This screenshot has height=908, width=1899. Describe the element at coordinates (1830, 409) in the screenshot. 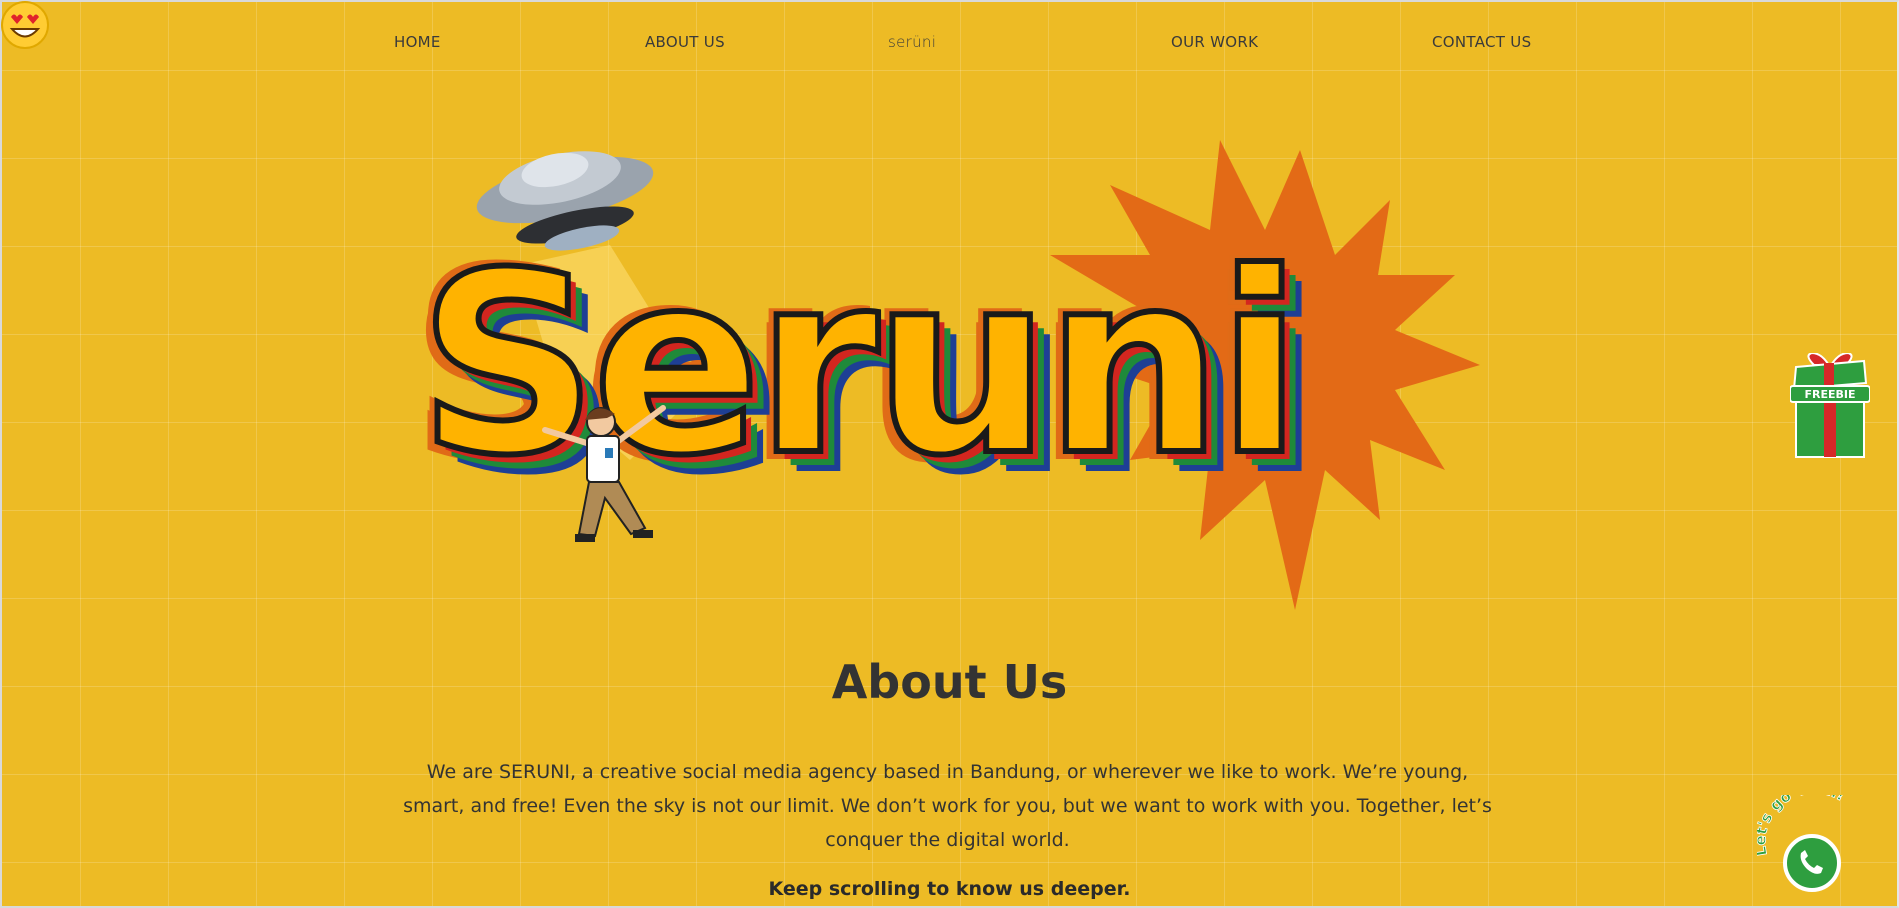

I see `freebie-gift-button: FREEBIE` at that location.